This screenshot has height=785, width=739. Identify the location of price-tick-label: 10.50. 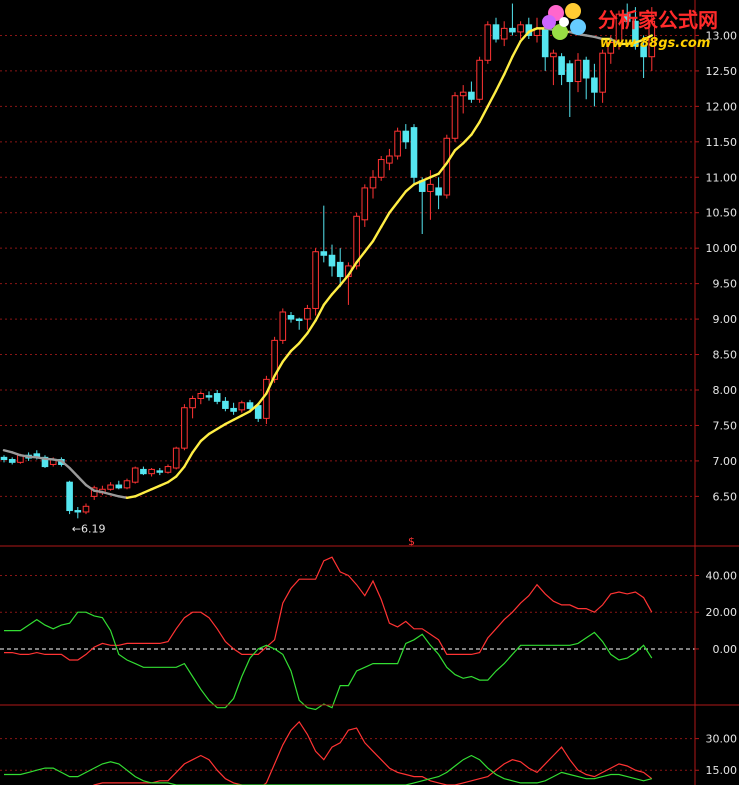
(722, 213).